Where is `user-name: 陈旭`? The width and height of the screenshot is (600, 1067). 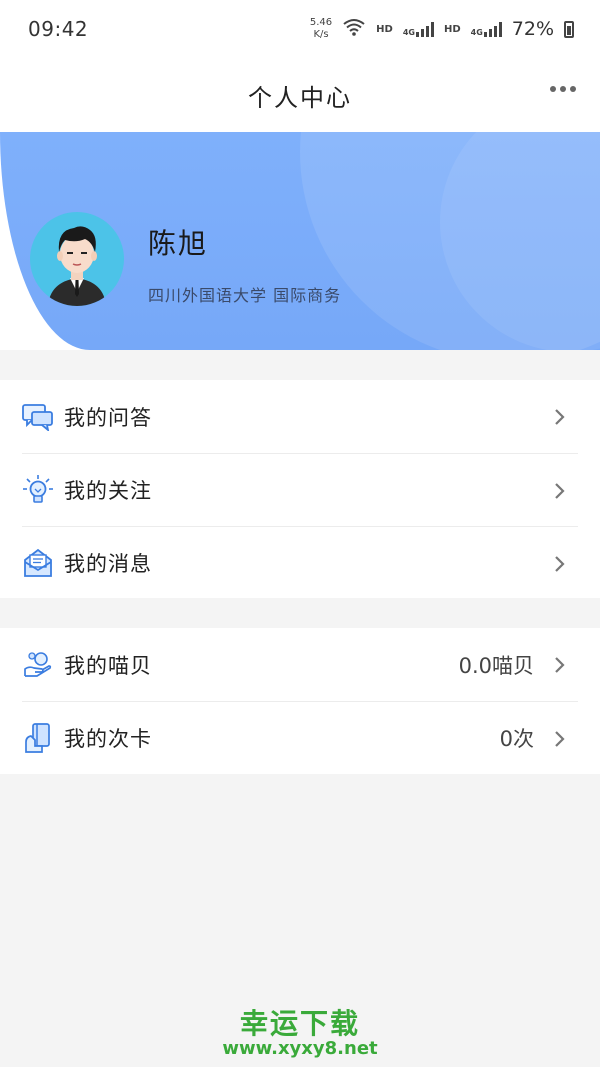
user-name: 陈旭 is located at coordinates (178, 243).